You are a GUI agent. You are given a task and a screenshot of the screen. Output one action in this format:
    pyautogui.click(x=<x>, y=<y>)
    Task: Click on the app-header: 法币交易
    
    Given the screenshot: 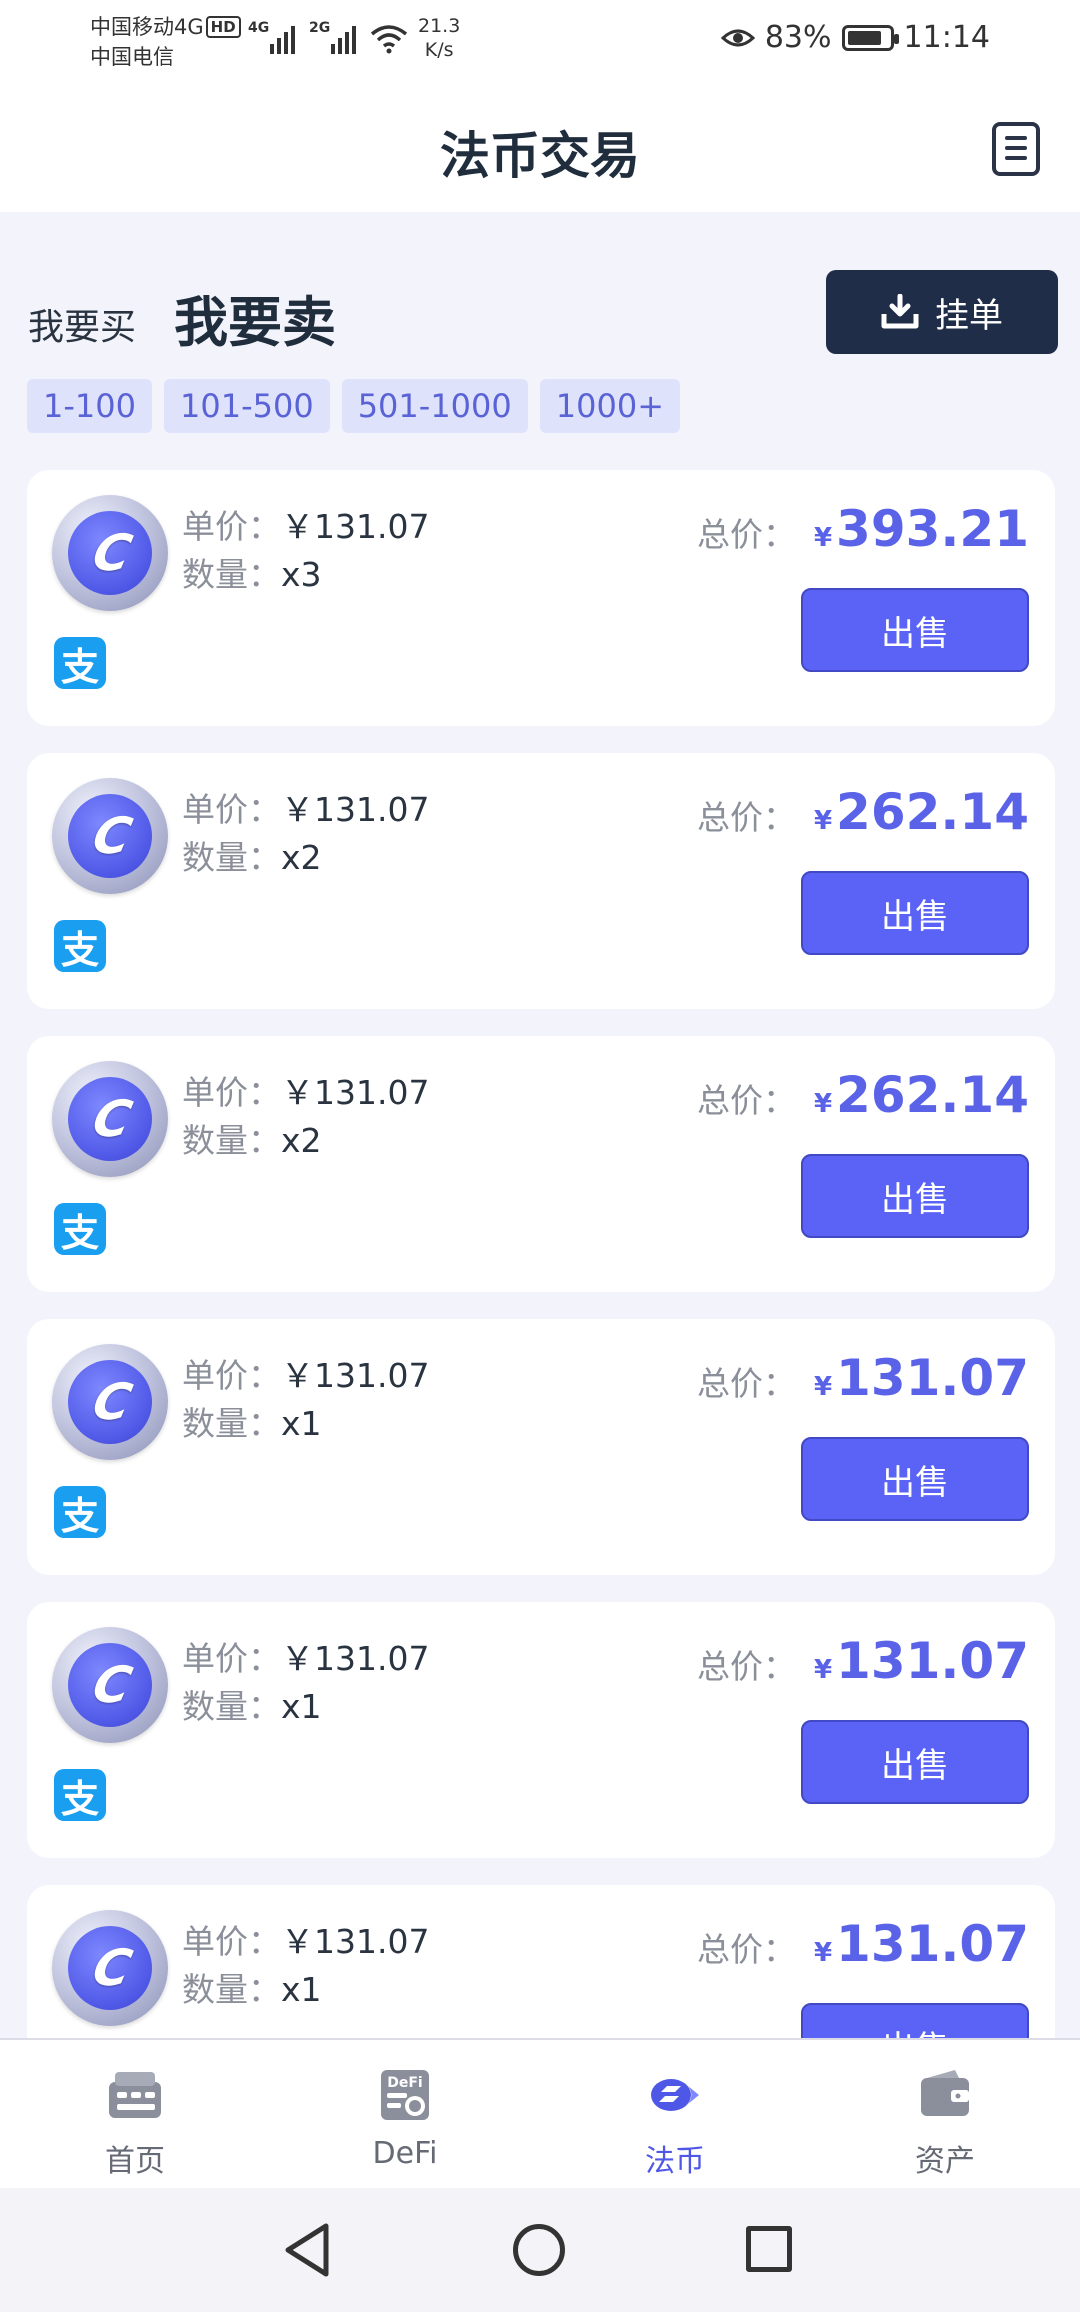 What is the action you would take?
    pyautogui.click(x=540, y=145)
    